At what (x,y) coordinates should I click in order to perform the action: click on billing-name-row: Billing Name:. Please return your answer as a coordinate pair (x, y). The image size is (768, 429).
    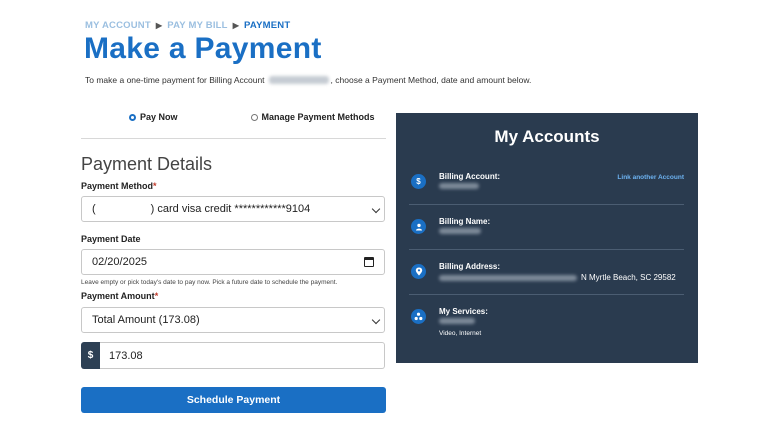
    Looking at the image, I should click on (546, 232).